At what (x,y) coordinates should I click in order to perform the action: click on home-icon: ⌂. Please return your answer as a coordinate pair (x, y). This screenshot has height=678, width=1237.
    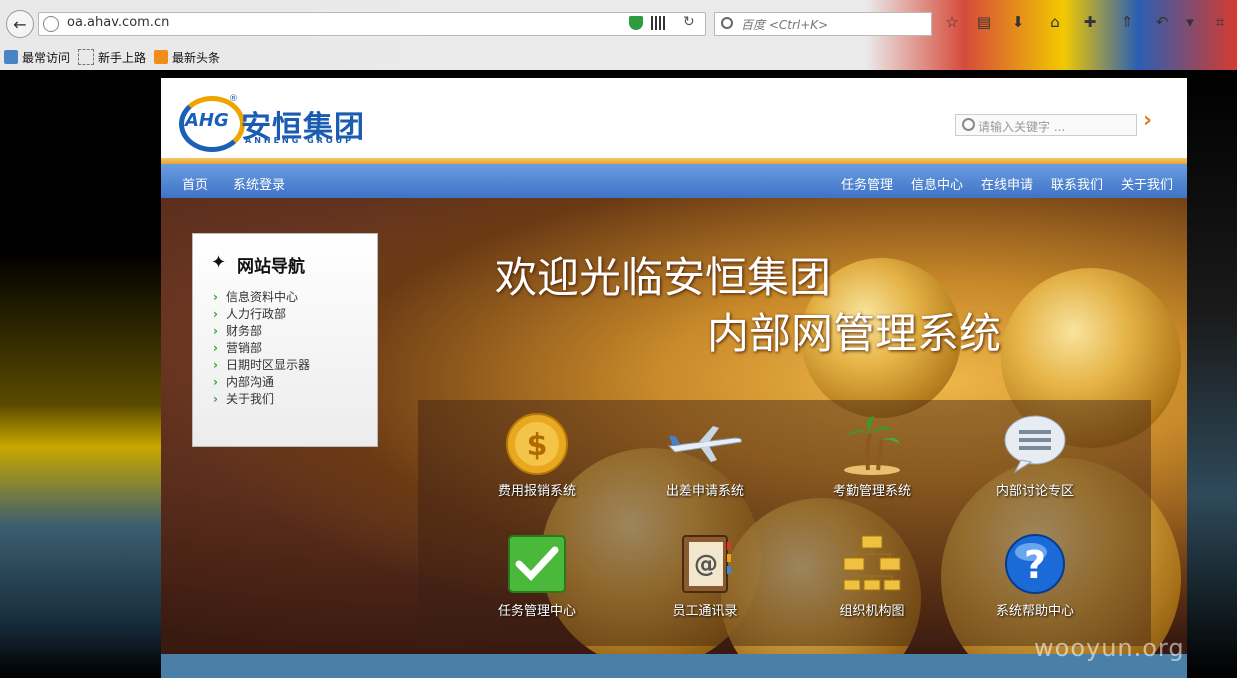
    Looking at the image, I should click on (1055, 22).